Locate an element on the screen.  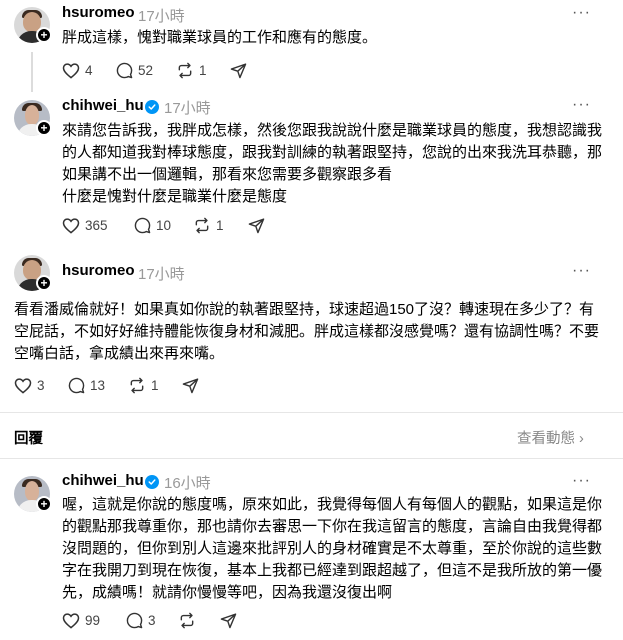
like-button: 365 is located at coordinates (85, 225).